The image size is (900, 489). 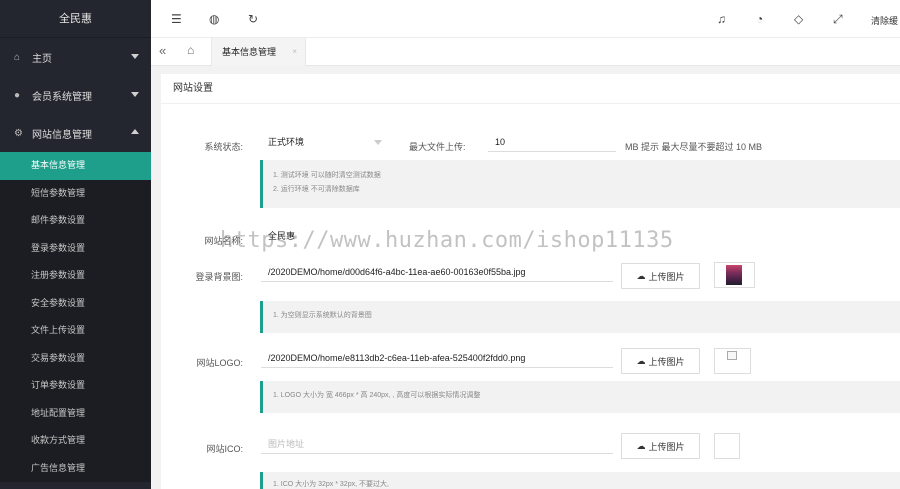 What do you see at coordinates (580, 480) in the screenshot?
I see `ico-hint: 1. ICO 大小为 32px * 32px, 不要过大,` at bounding box center [580, 480].